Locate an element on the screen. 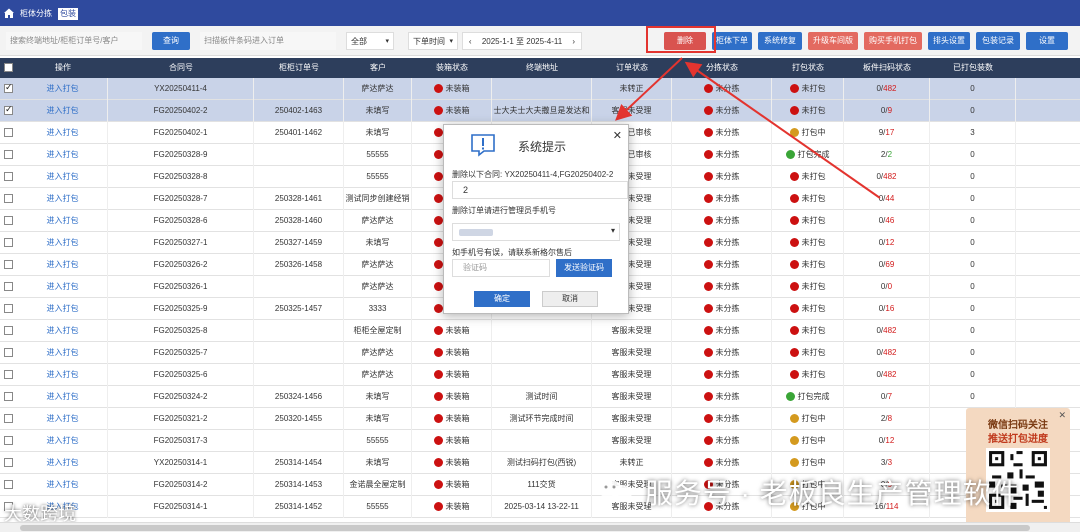 This screenshot has width=1080, height=532. admin-phone-select: ▾ is located at coordinates (536, 232).